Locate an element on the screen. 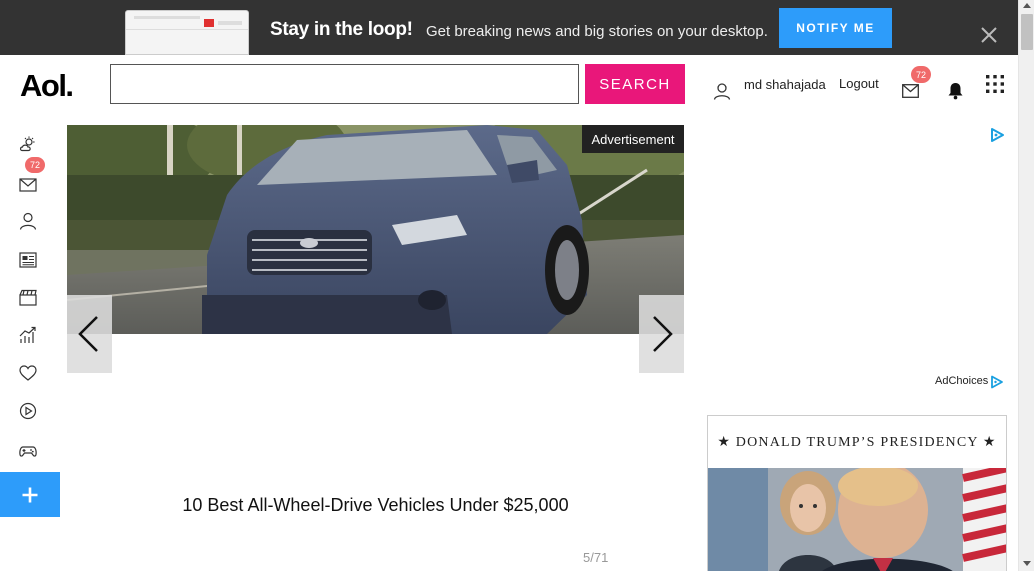  chevron-right-icon is located at coordinates (663, 334).